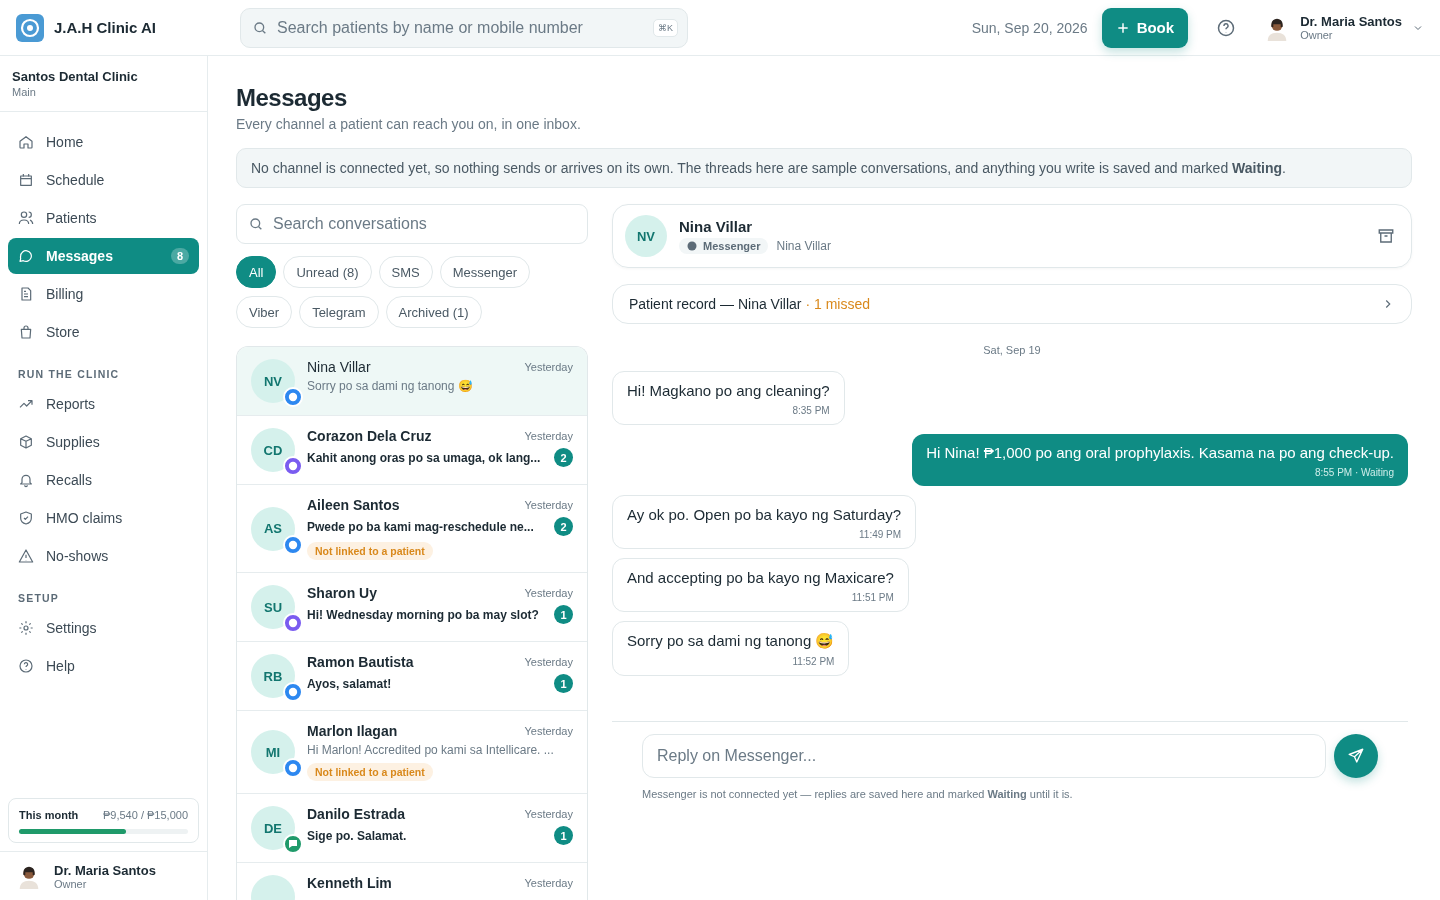  Describe the element at coordinates (858, 794) in the screenshot. I see `composer-note: Messenger is not connected yet — replies are saved here and marked Waiting until it is.` at that location.